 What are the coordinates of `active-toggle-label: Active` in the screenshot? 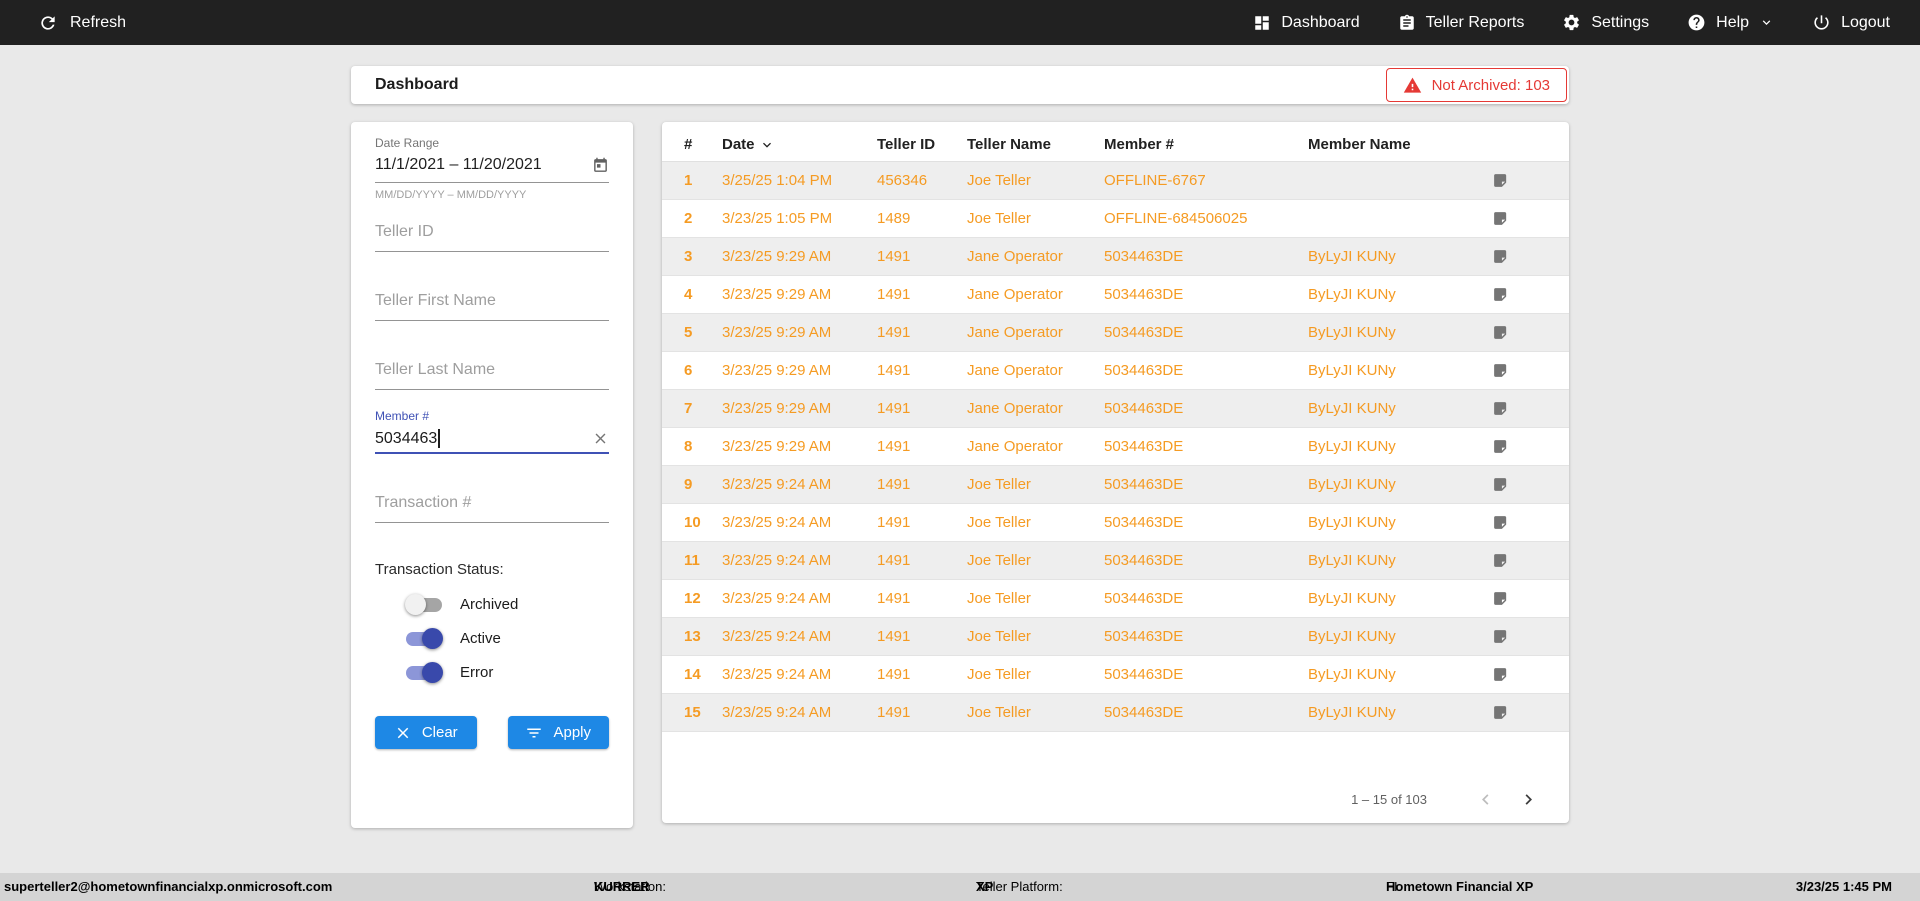 It's located at (480, 638).